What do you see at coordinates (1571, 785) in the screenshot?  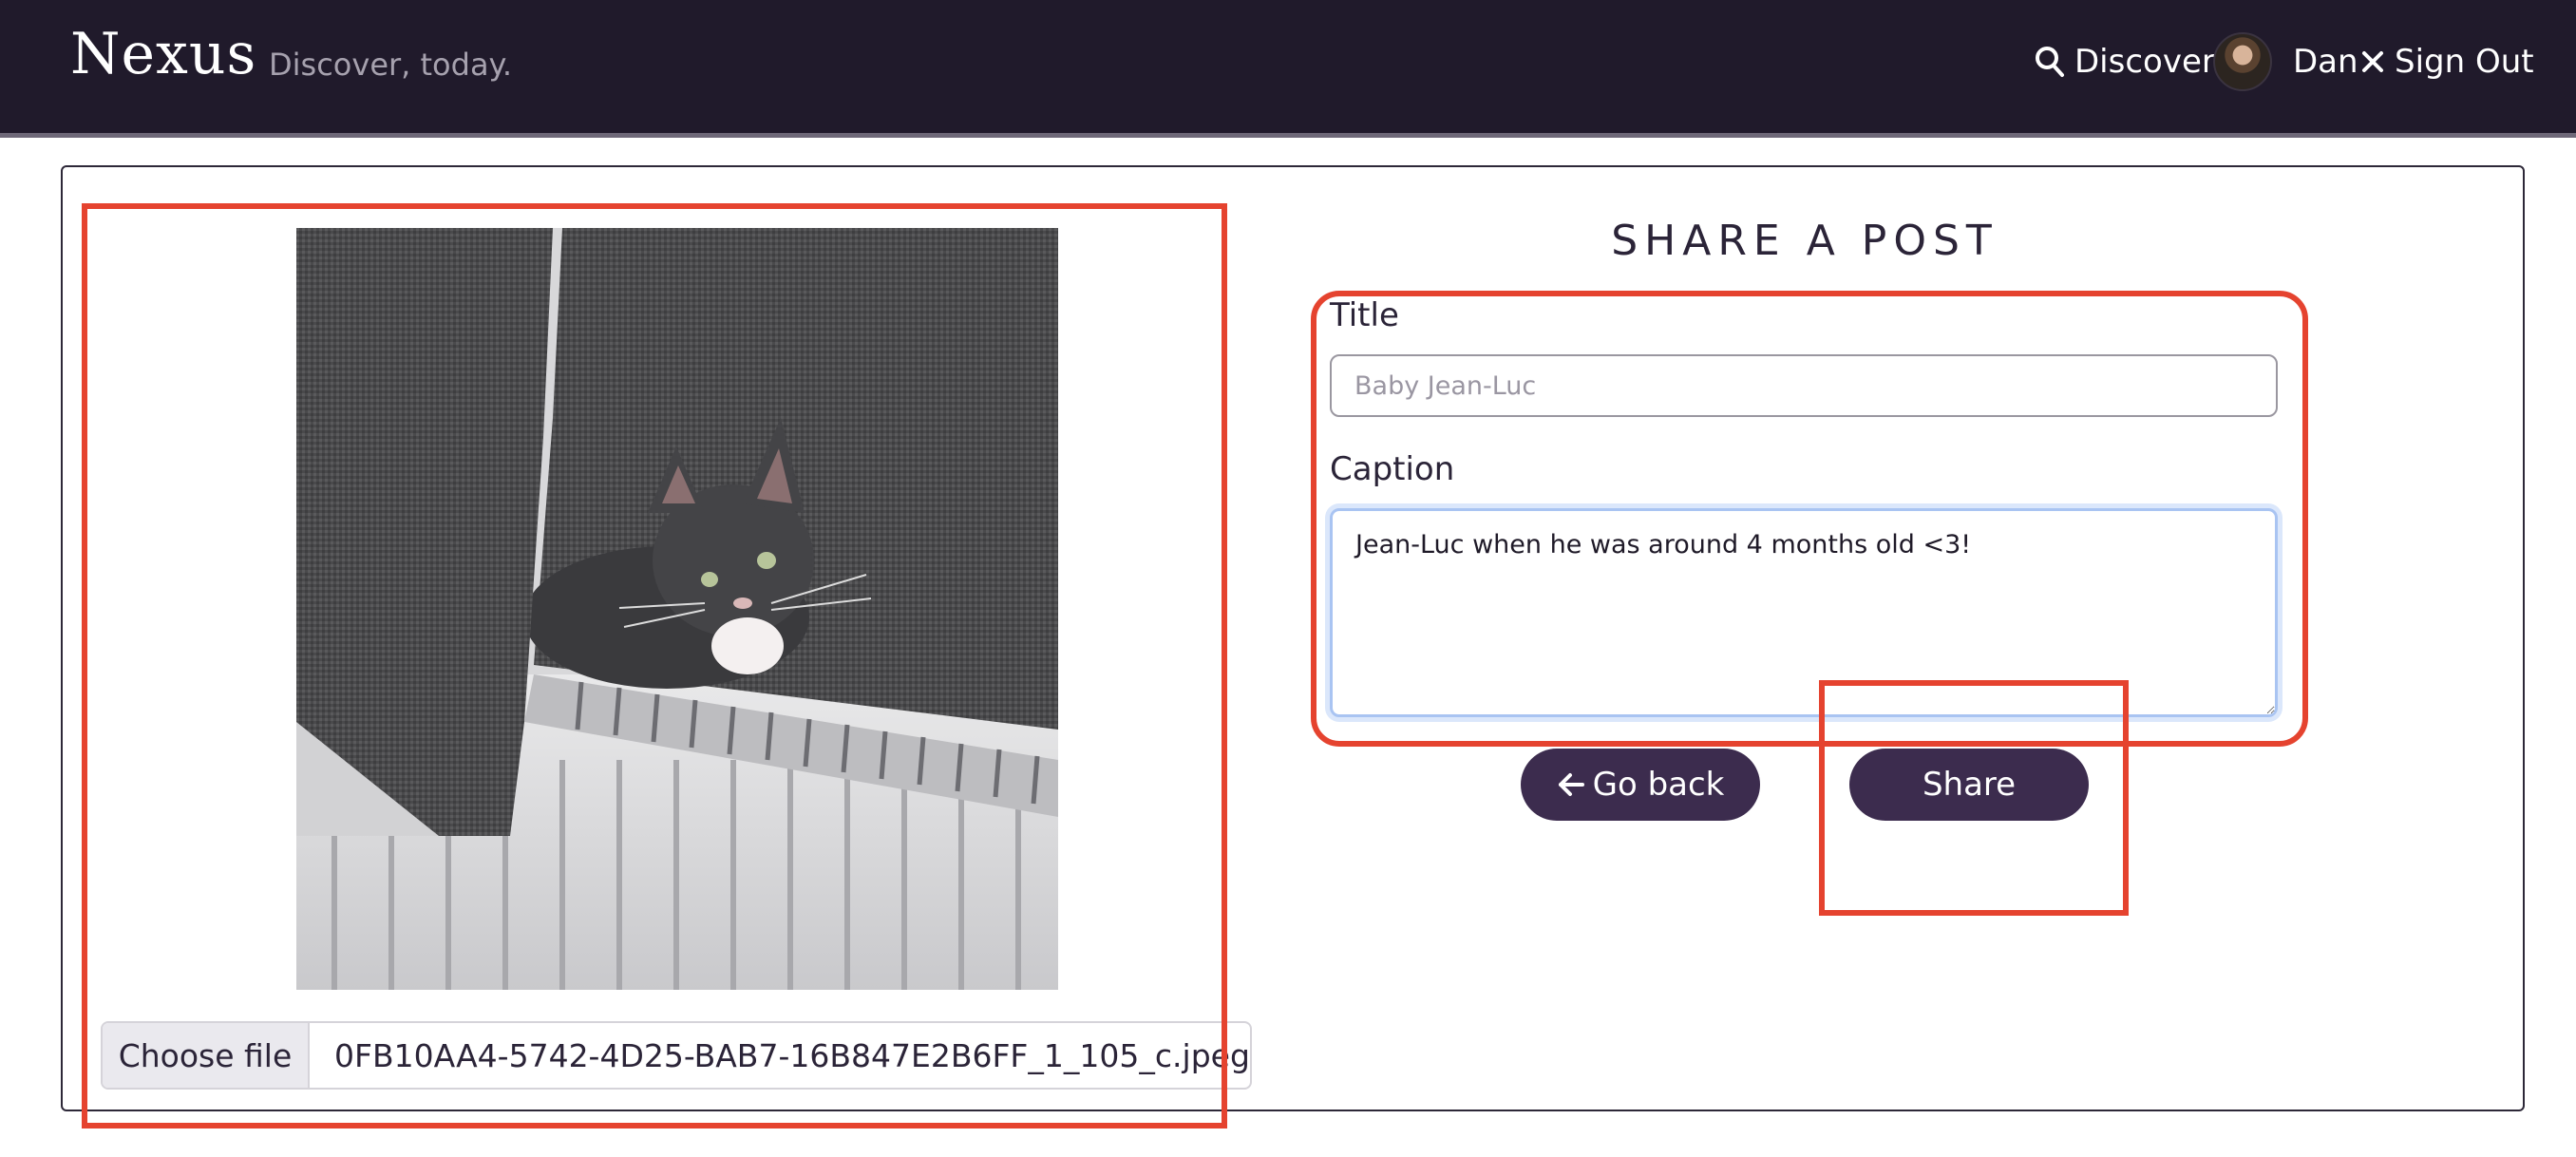 I see `arrow-left-icon` at bounding box center [1571, 785].